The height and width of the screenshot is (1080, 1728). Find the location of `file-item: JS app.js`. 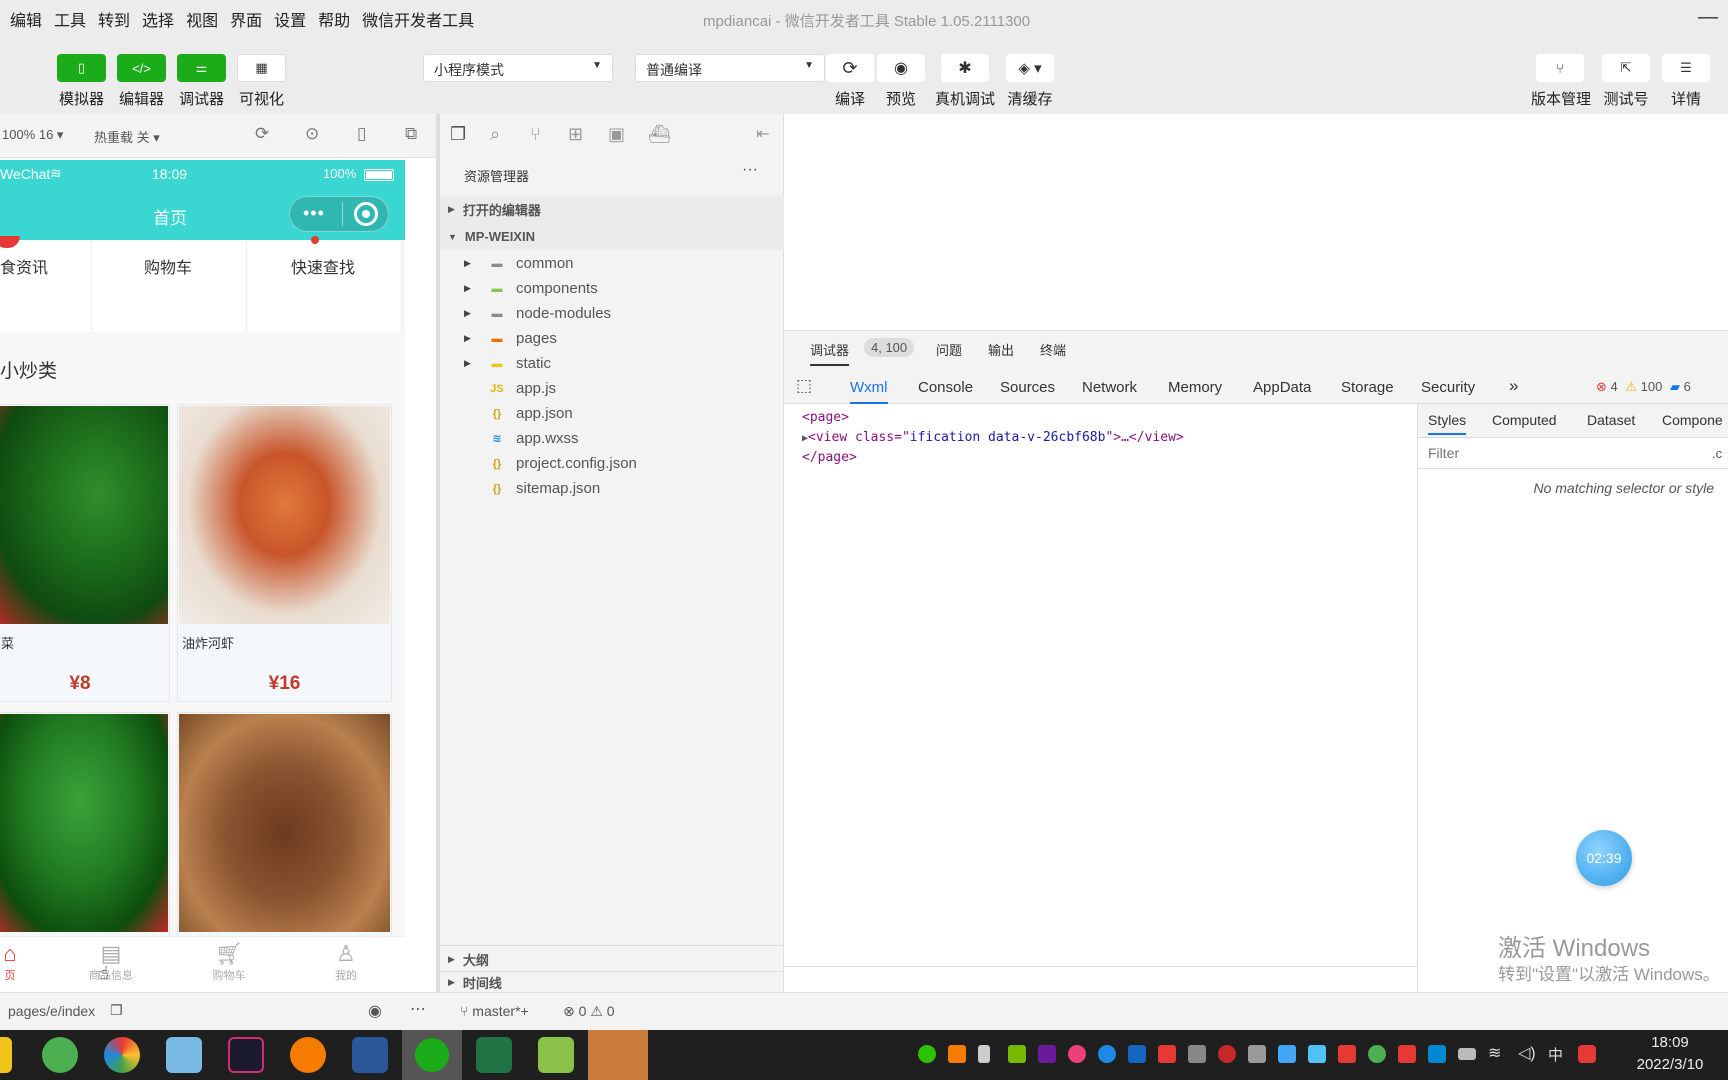

file-item: JS app.js is located at coordinates (612, 388).